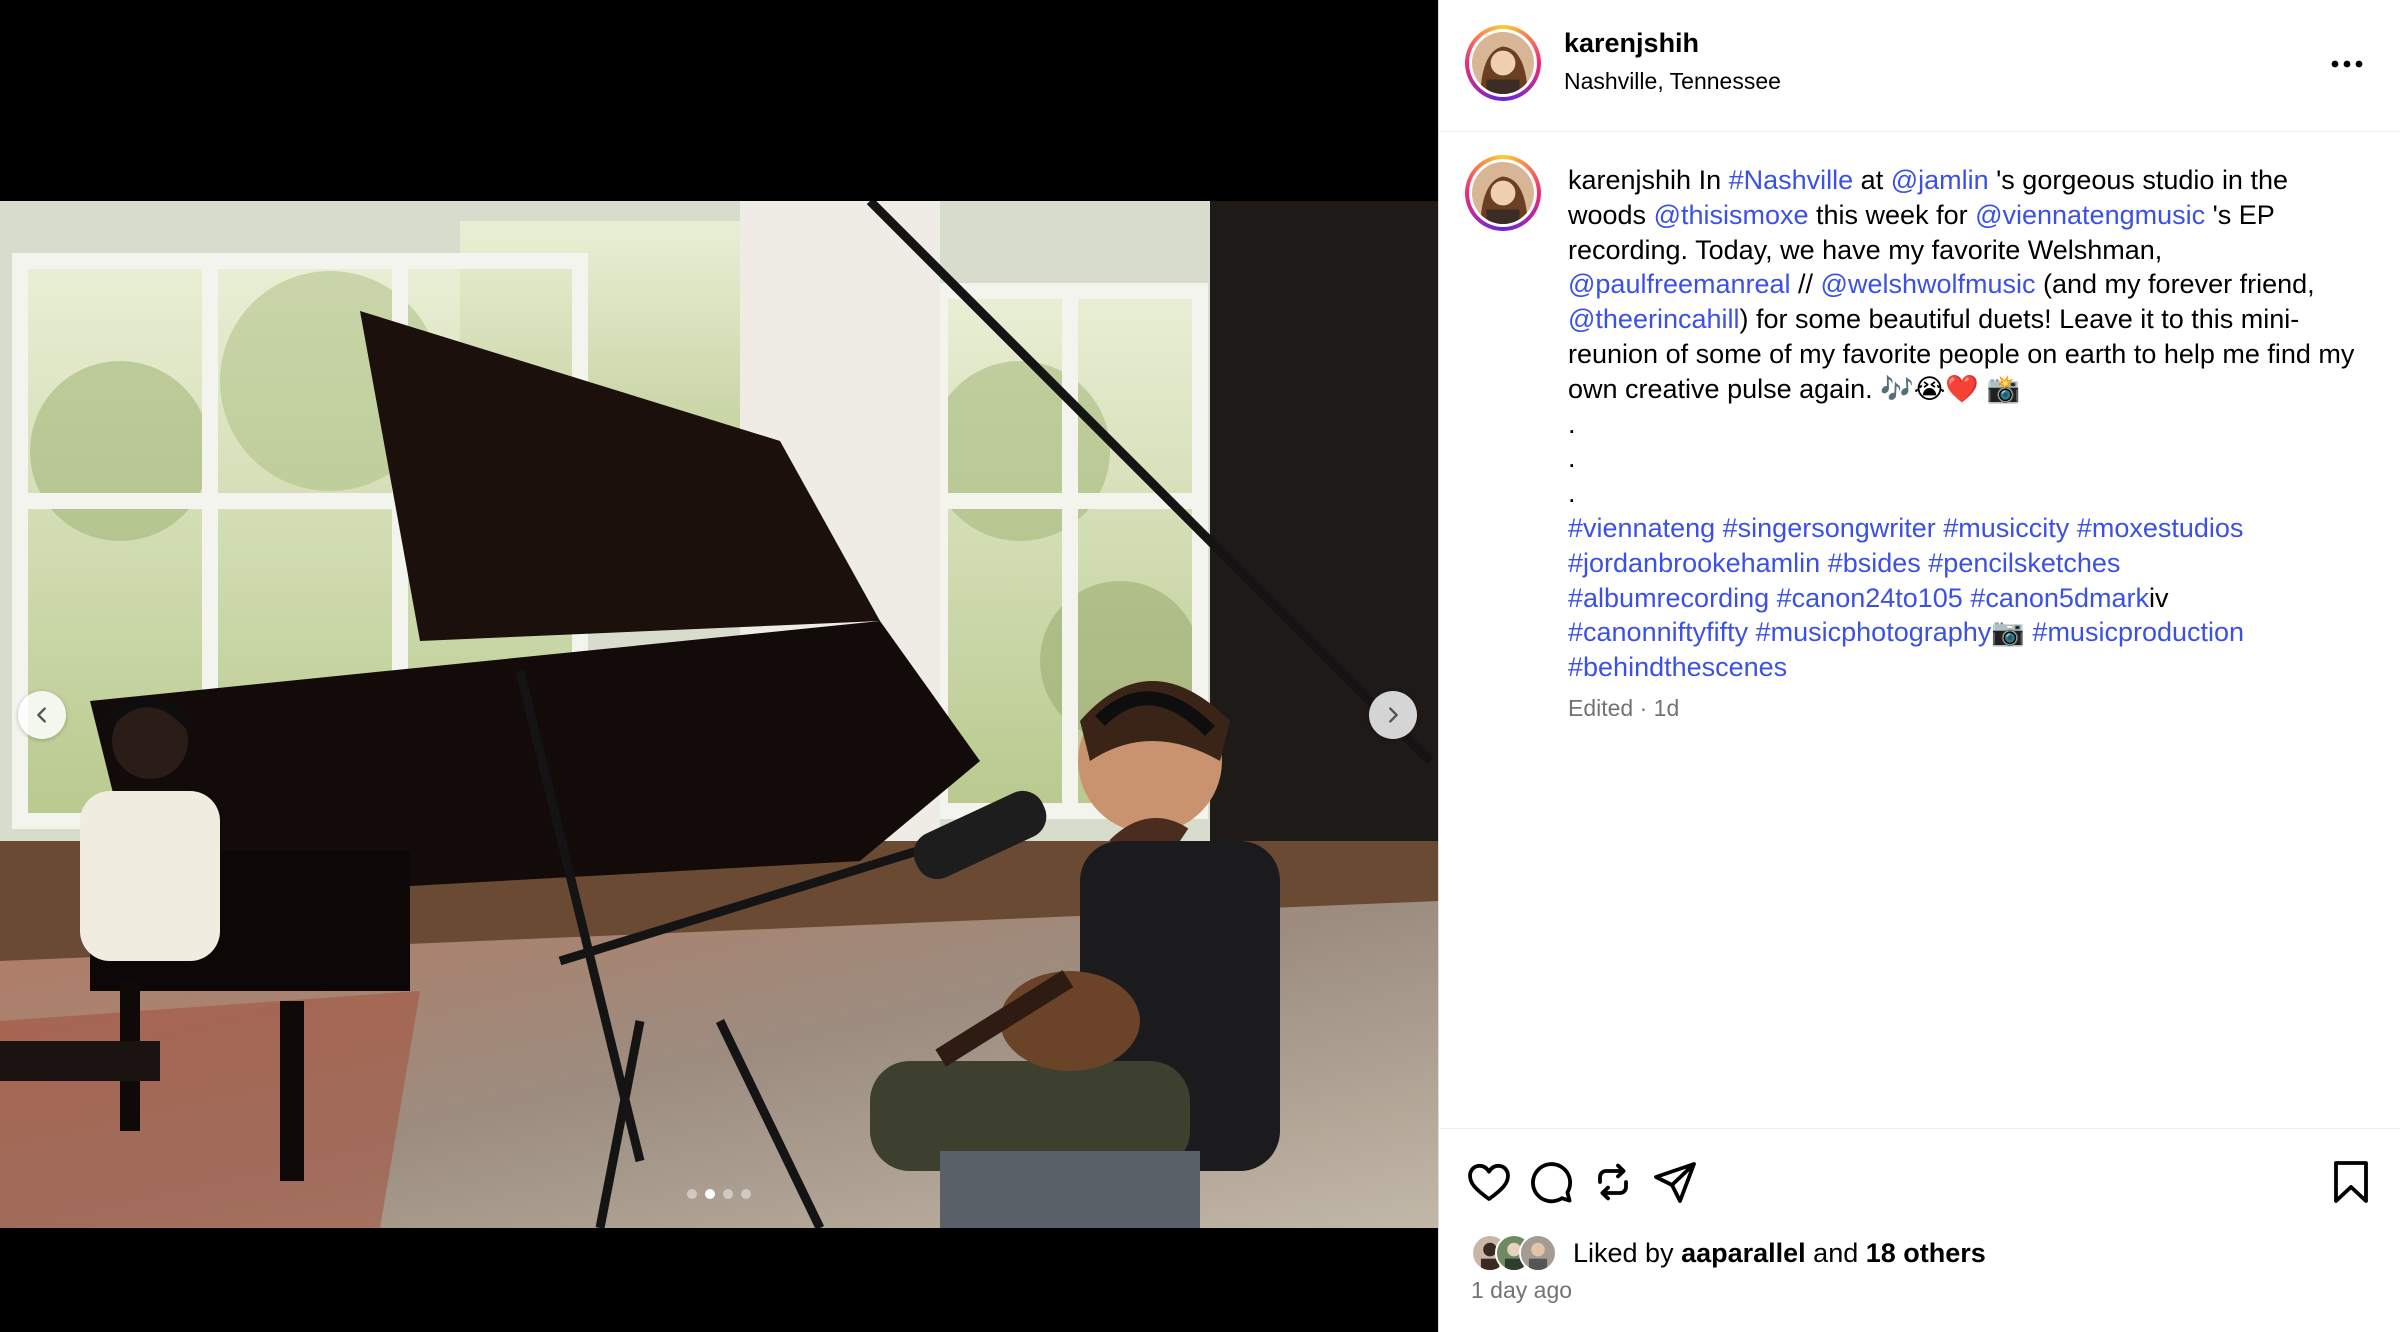  What do you see at coordinates (1521, 1290) in the screenshot?
I see `post-timestamp: 1 day ago` at bounding box center [1521, 1290].